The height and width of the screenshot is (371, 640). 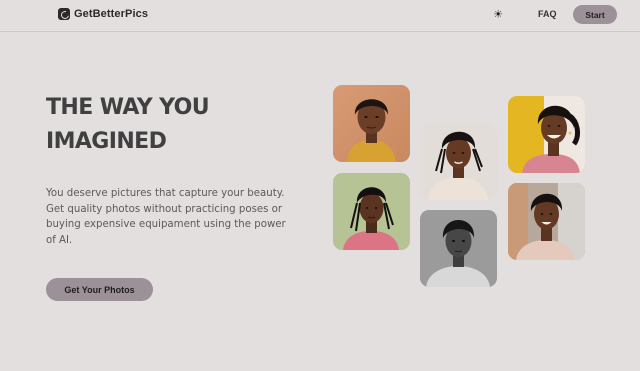 What do you see at coordinates (546, 134) in the screenshot?
I see `portrait-photo-yellow` at bounding box center [546, 134].